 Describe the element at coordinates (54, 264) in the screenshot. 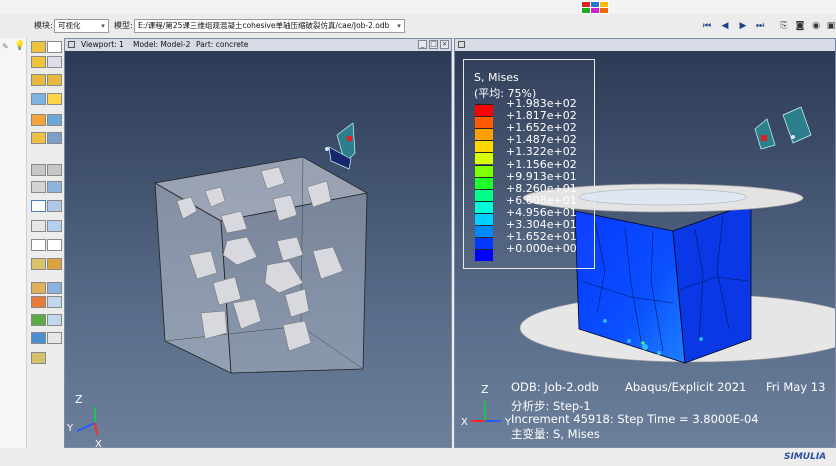

I see `display-group-icon` at that location.